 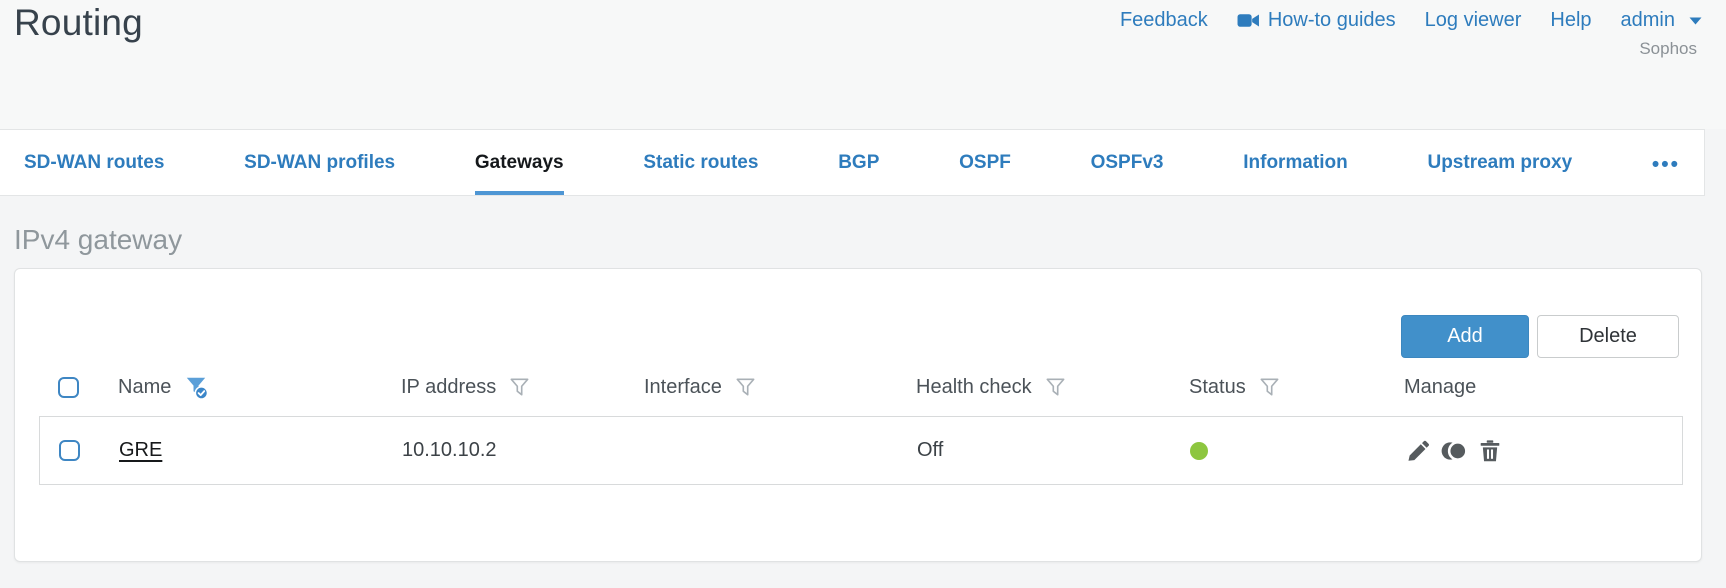 What do you see at coordinates (1490, 451) in the screenshot?
I see `delete-icon` at bounding box center [1490, 451].